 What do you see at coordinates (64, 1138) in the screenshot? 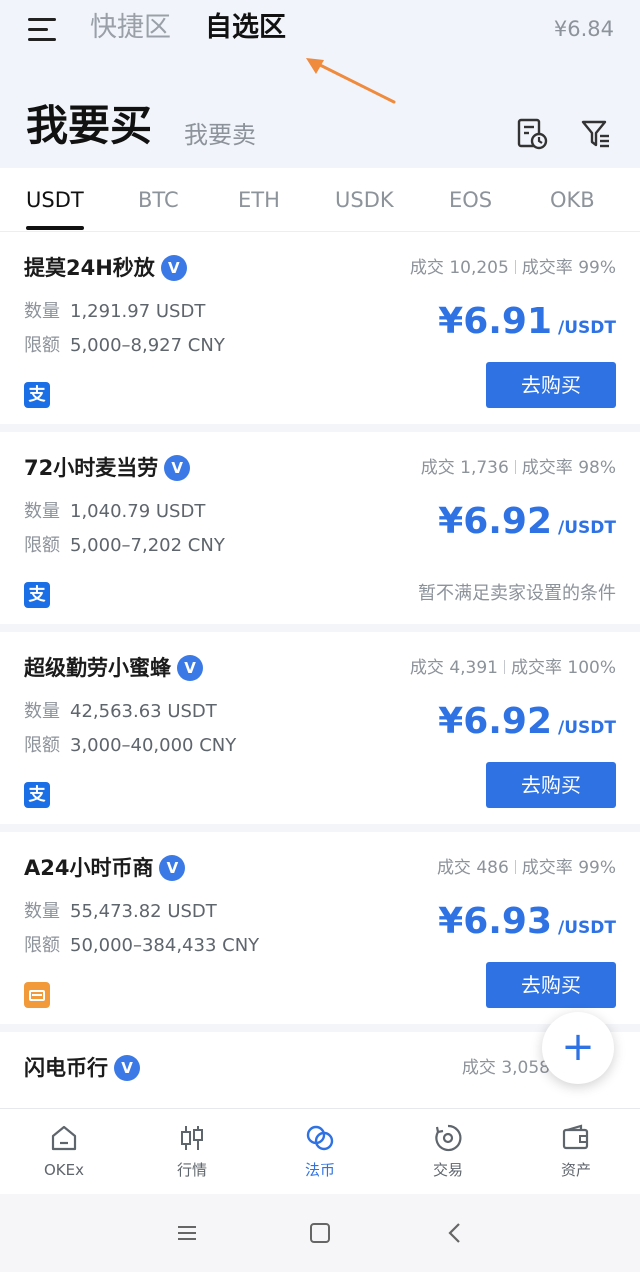
I see `home-icon` at bounding box center [64, 1138].